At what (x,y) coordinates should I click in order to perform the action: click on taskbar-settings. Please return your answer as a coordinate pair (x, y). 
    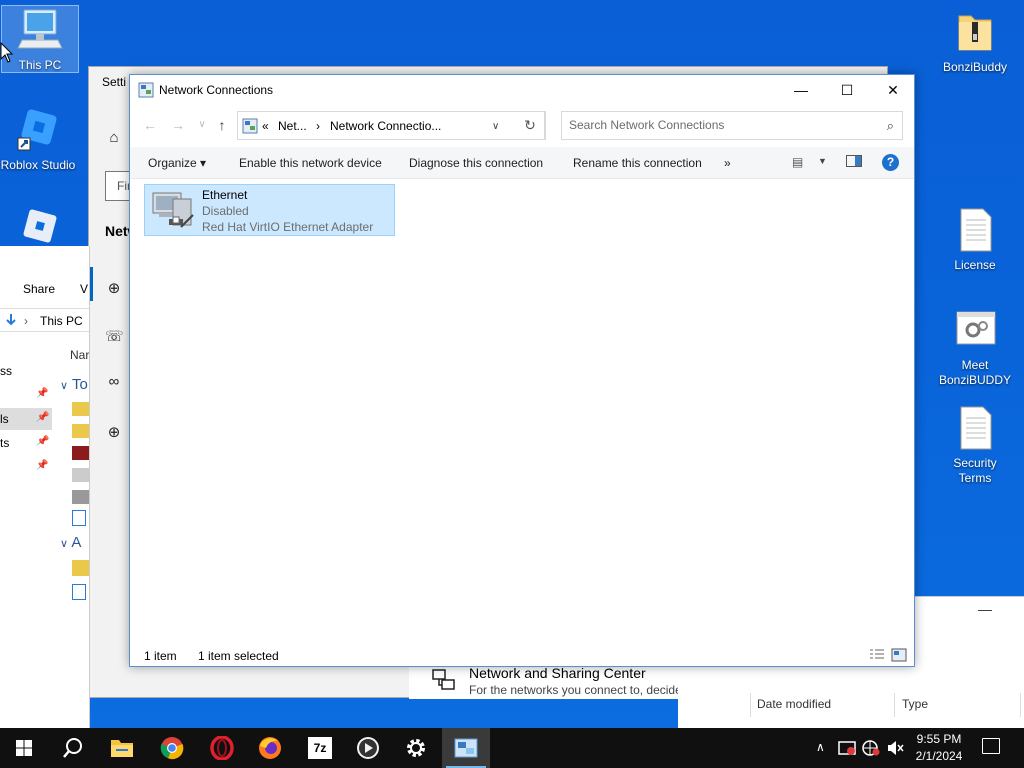
    Looking at the image, I should click on (416, 748).